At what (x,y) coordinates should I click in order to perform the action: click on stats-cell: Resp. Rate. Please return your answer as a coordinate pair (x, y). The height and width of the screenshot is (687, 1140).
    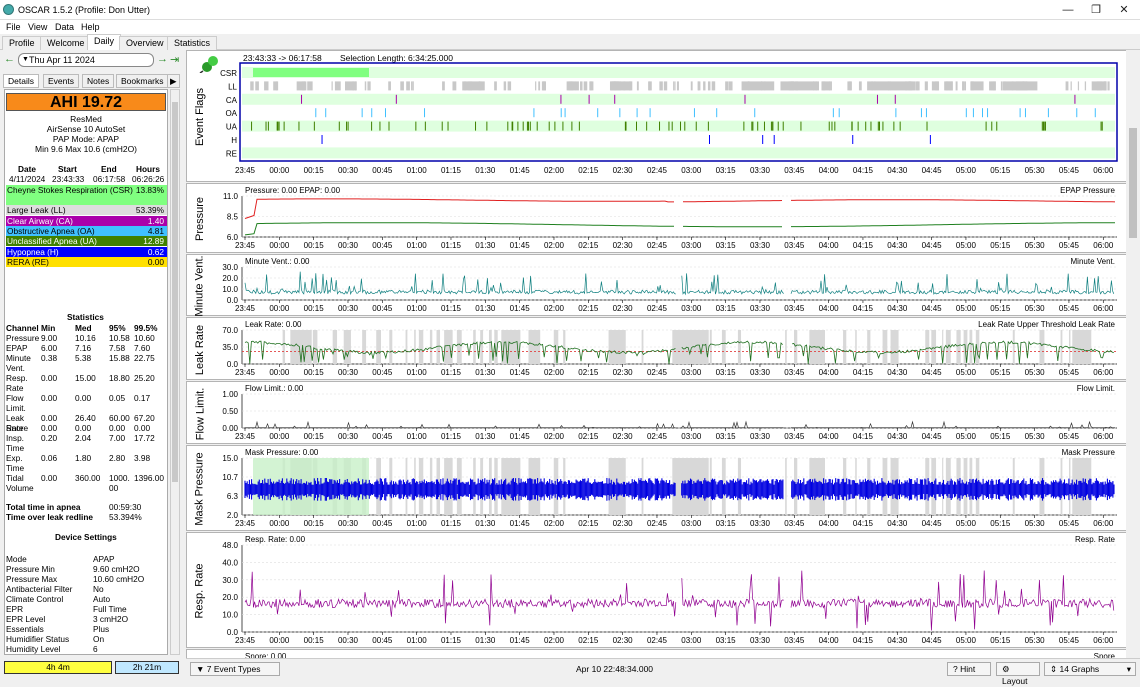
    Looking at the image, I should click on (17, 383).